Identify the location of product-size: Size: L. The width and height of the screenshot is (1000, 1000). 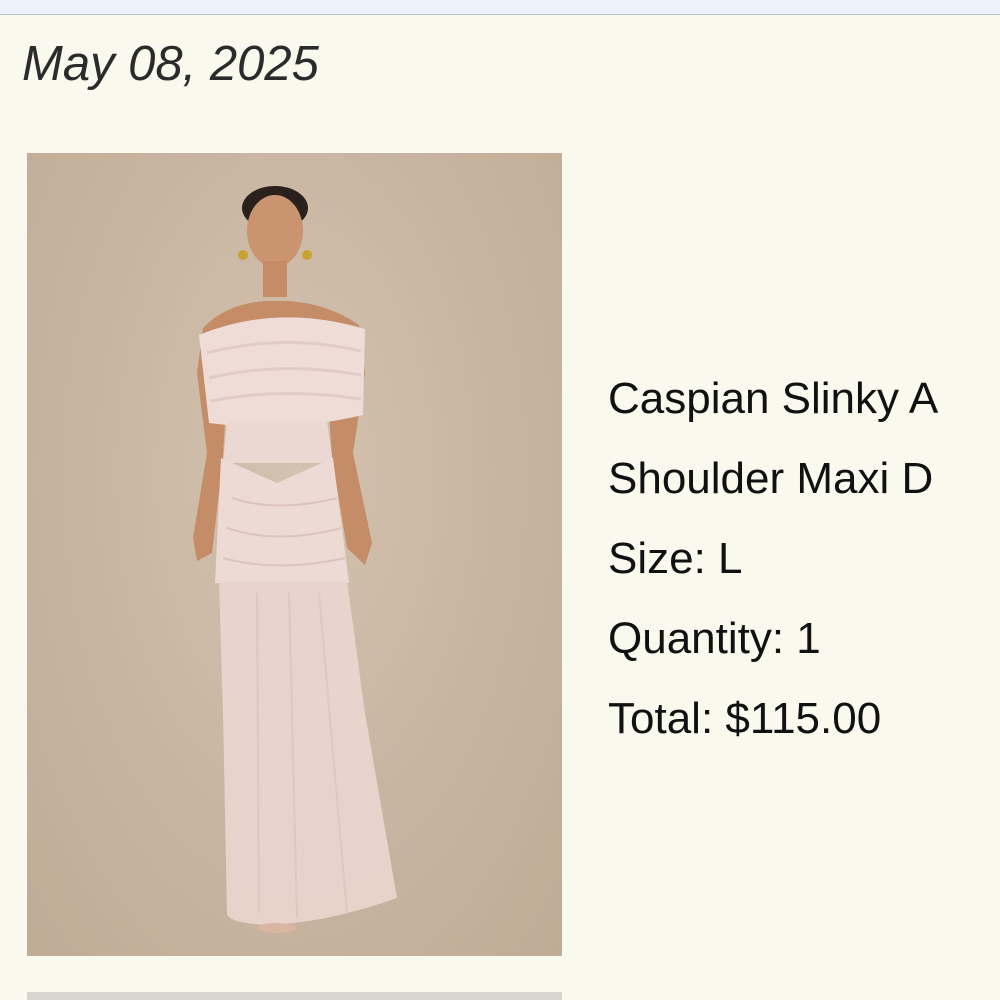
(675, 558).